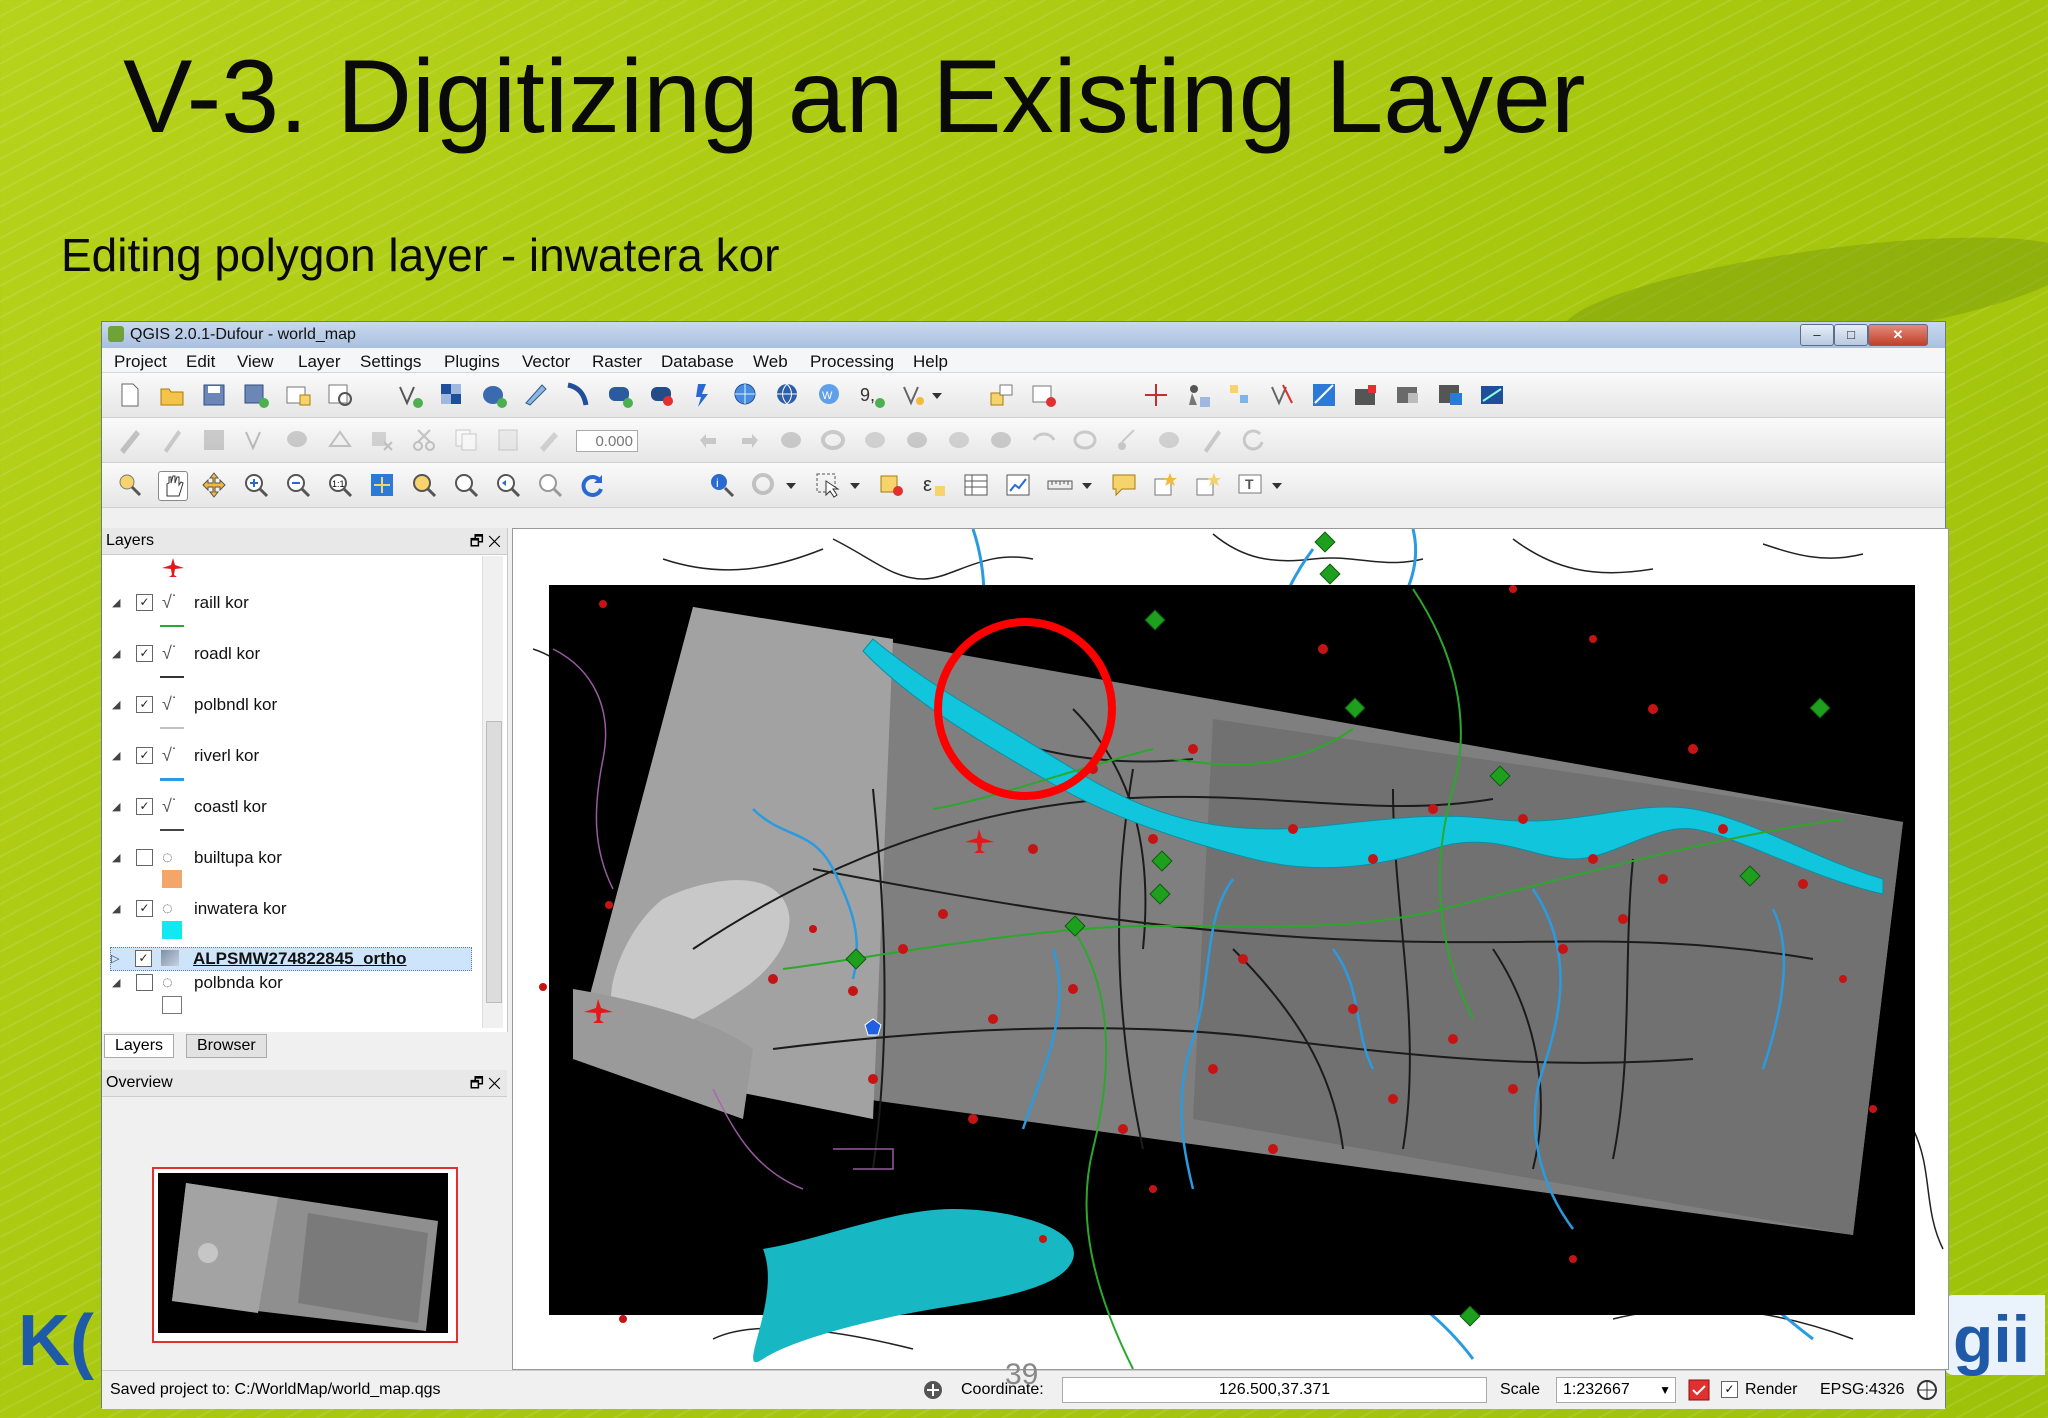 Image resolution: width=2048 pixels, height=1418 pixels. What do you see at coordinates (872, 395) in the screenshot?
I see `add-gpx-layer-icon: 9,` at bounding box center [872, 395].